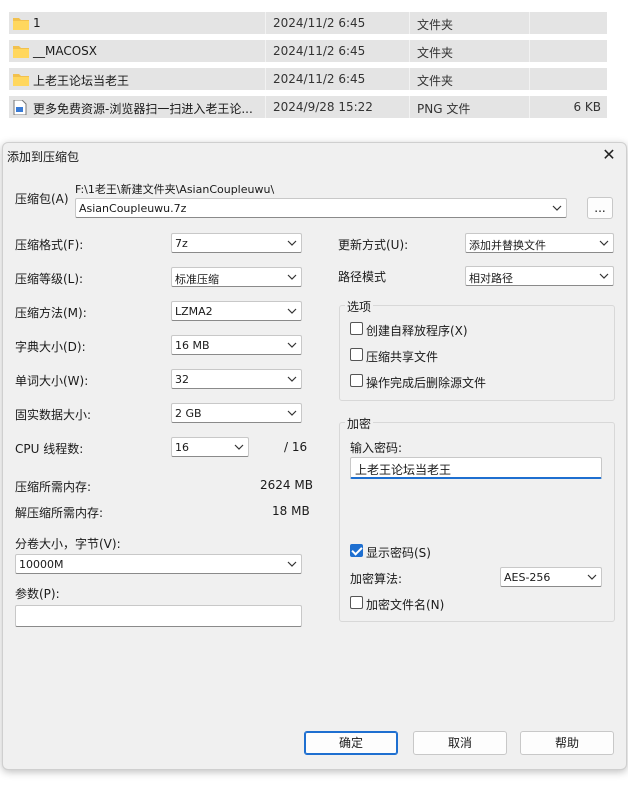  Describe the element at coordinates (236, 311) in the screenshot. I see `method-select: LZMA2` at that location.